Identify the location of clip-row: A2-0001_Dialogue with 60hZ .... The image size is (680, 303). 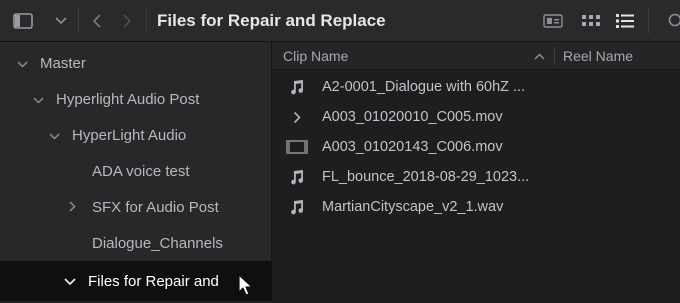
(476, 87).